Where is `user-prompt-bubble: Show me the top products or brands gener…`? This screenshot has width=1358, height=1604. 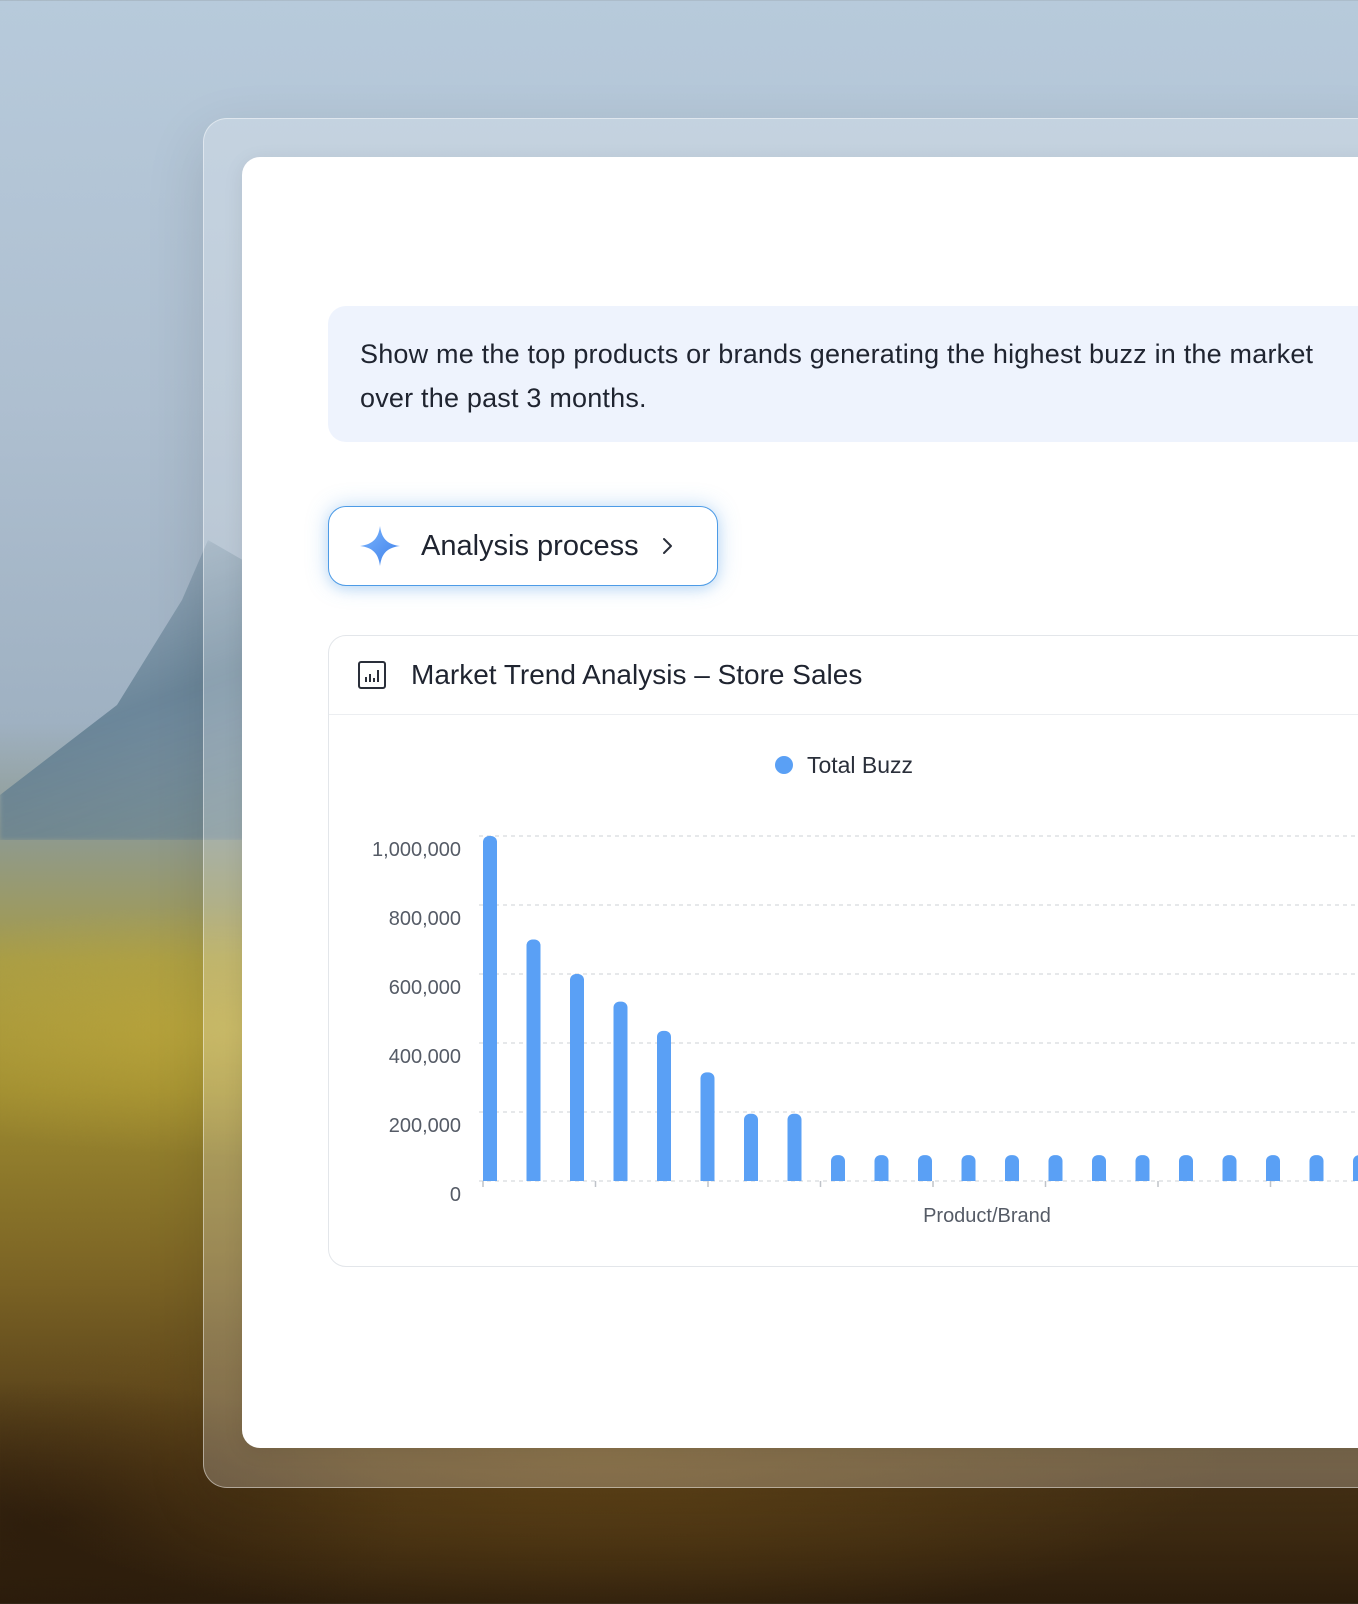 user-prompt-bubble: Show me the top products or brands gener… is located at coordinates (843, 374).